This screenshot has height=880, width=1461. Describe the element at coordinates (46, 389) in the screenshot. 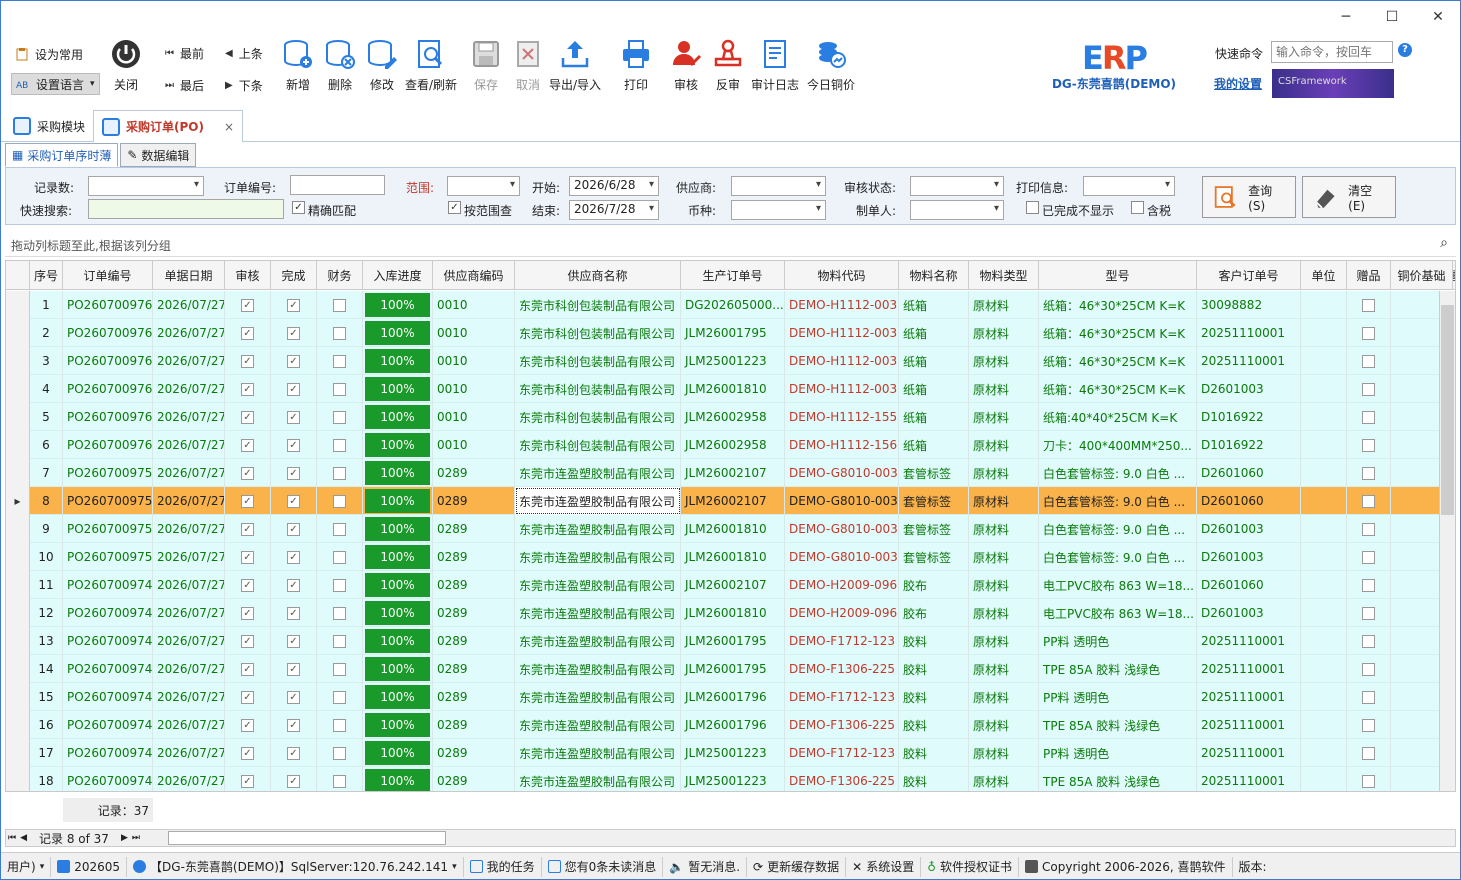

I see `cell-no: 4` at that location.